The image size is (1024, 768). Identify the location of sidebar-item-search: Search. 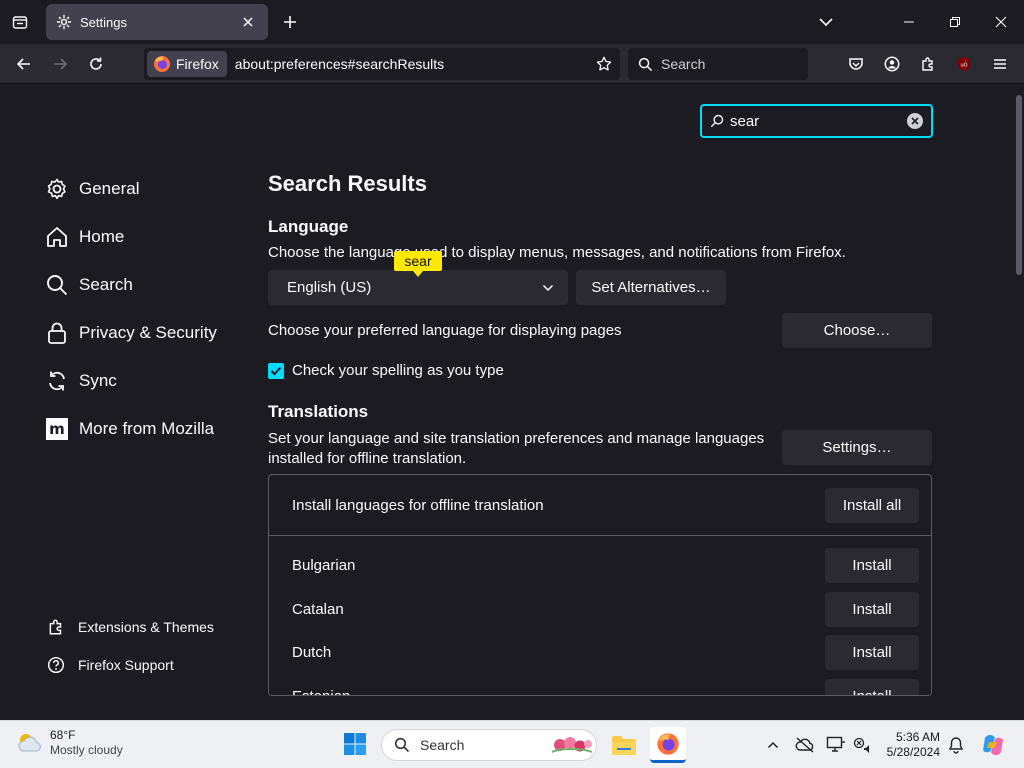
(144, 285).